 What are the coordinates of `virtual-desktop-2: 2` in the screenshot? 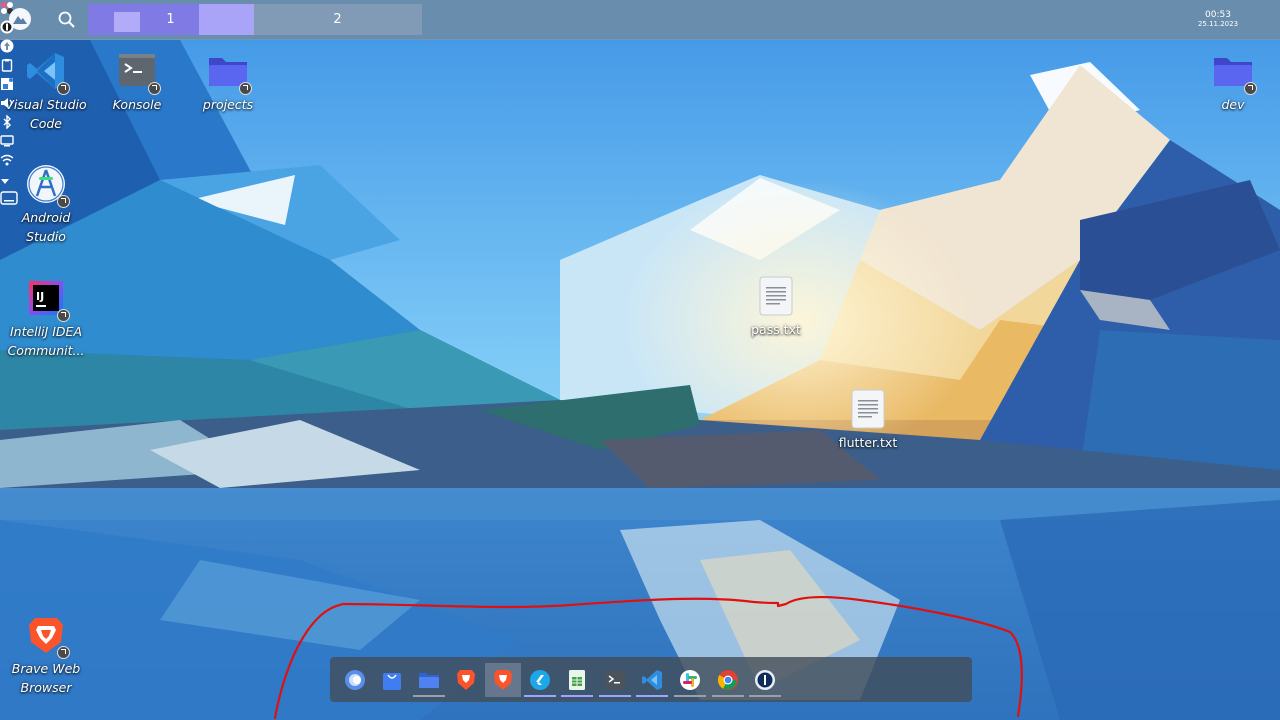 It's located at (337, 19).